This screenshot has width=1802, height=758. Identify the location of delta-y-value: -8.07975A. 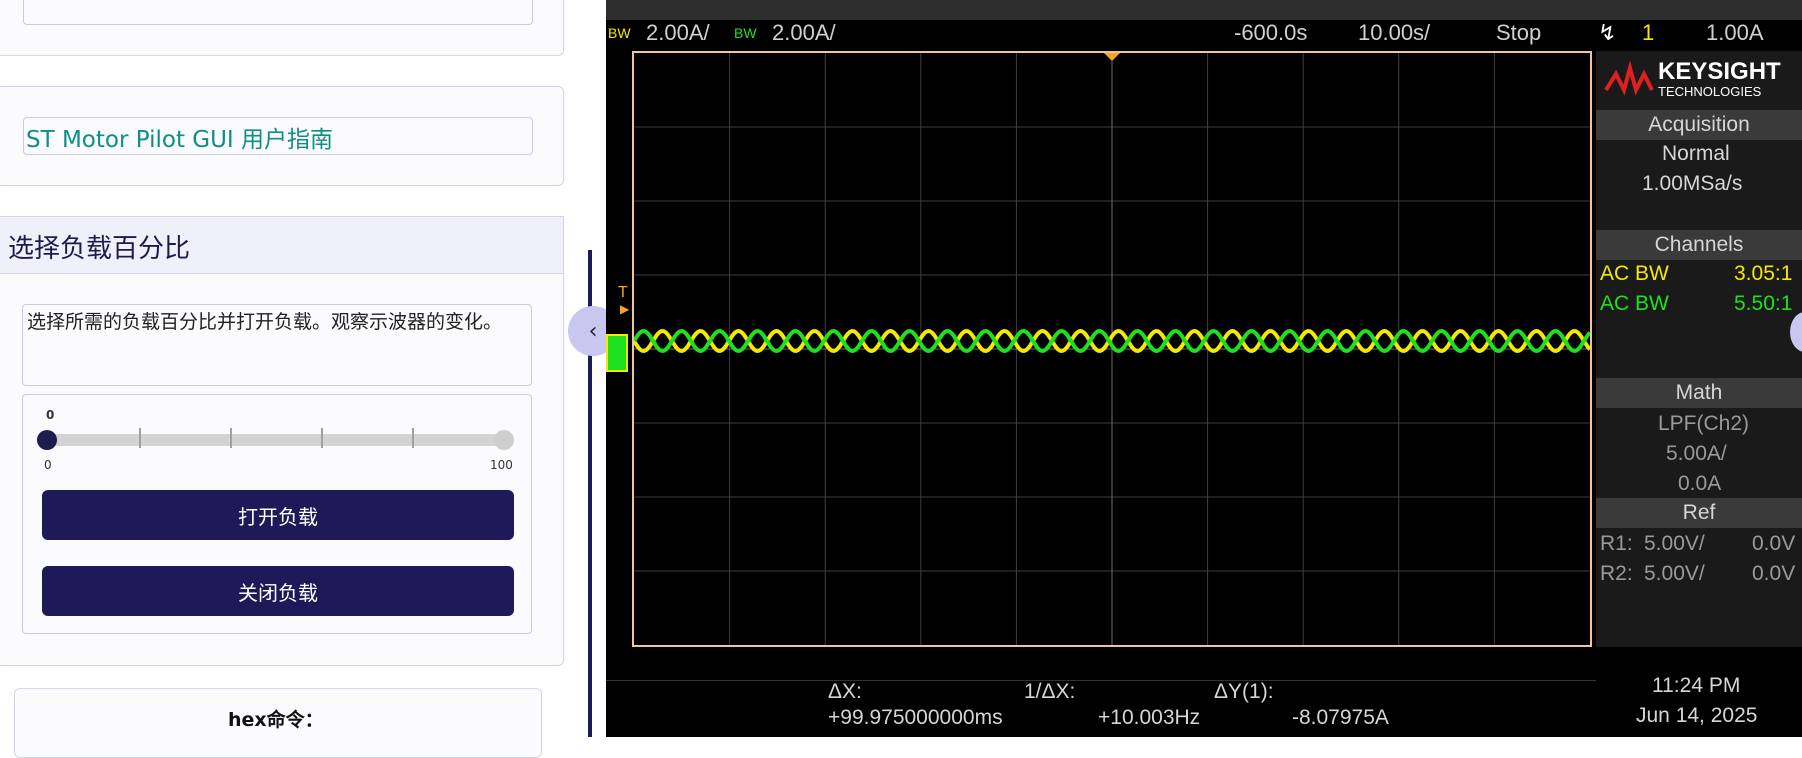
(1340, 717).